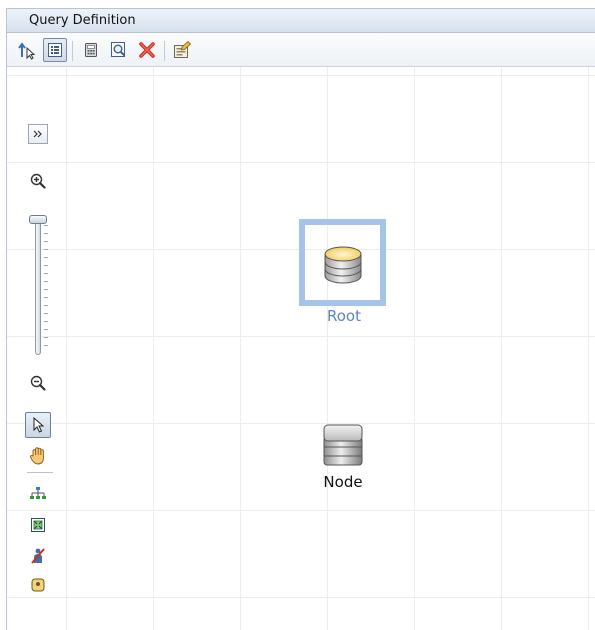 The height and width of the screenshot is (630, 595). What do you see at coordinates (301, 21) in the screenshot?
I see `panel-titlebar: Query Definition` at bounding box center [301, 21].